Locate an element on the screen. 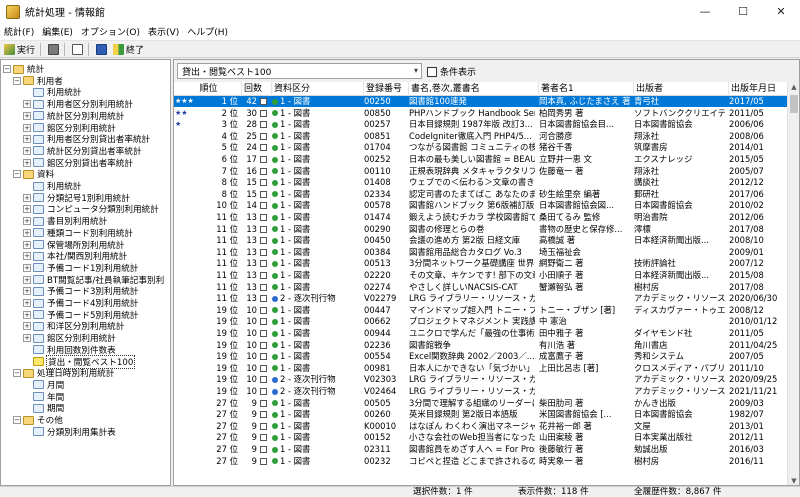  tree-node: + コンピュータ分類別利用統計 is located at coordinates (91, 209).